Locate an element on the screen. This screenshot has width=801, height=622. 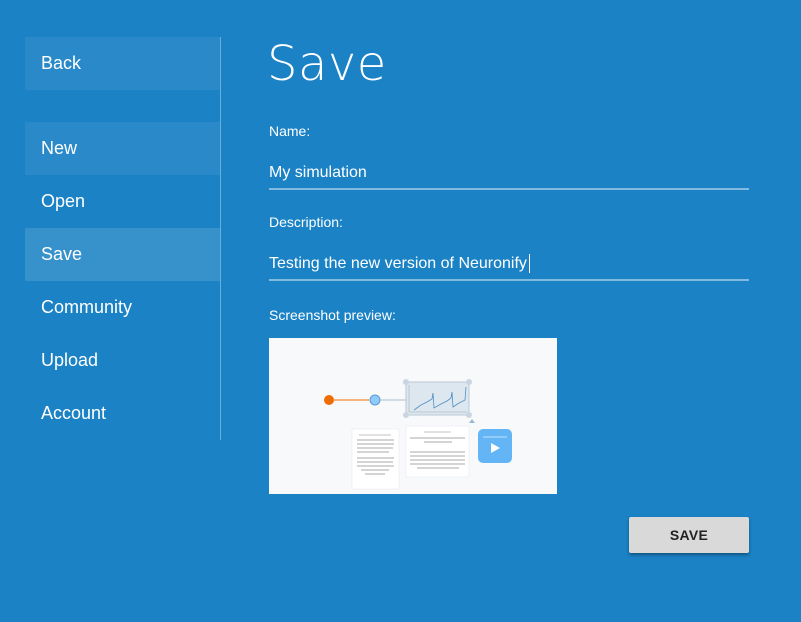
name-label: Name: is located at coordinates (290, 131).